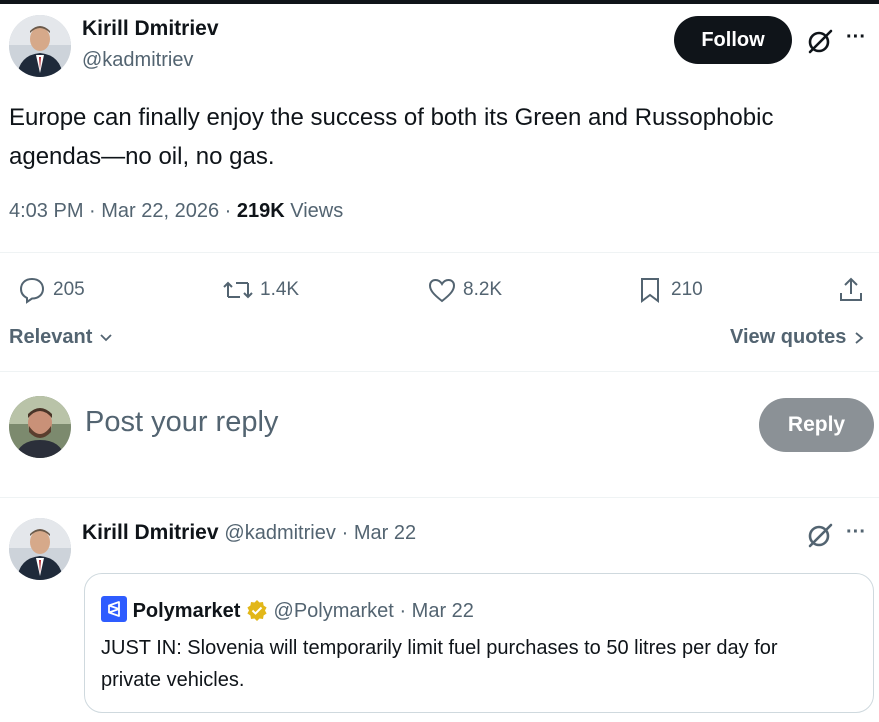 Image resolution: width=879 pixels, height=722 pixels. I want to click on repost-count: 1.4K, so click(280, 289).